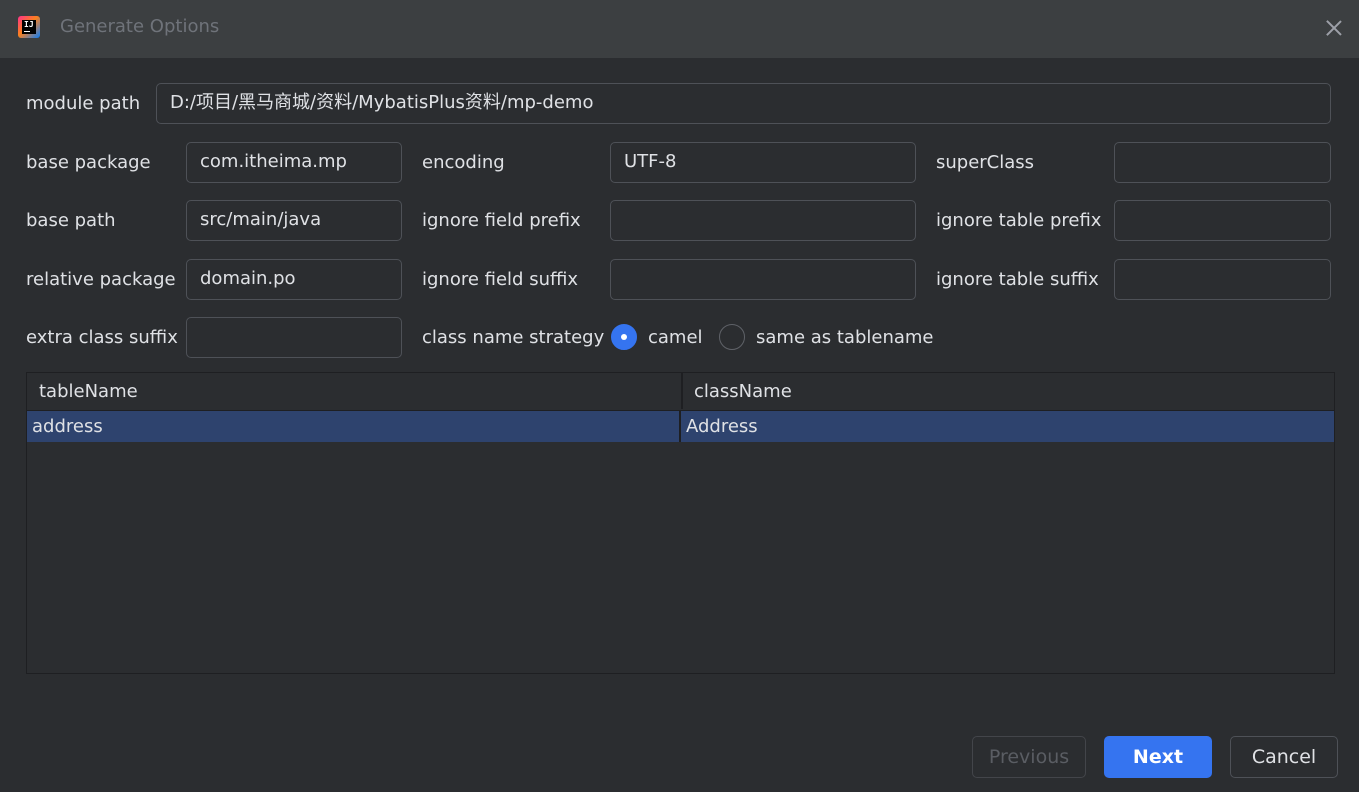  Describe the element at coordinates (140, 26) in the screenshot. I see `window-title: Generate Options` at that location.